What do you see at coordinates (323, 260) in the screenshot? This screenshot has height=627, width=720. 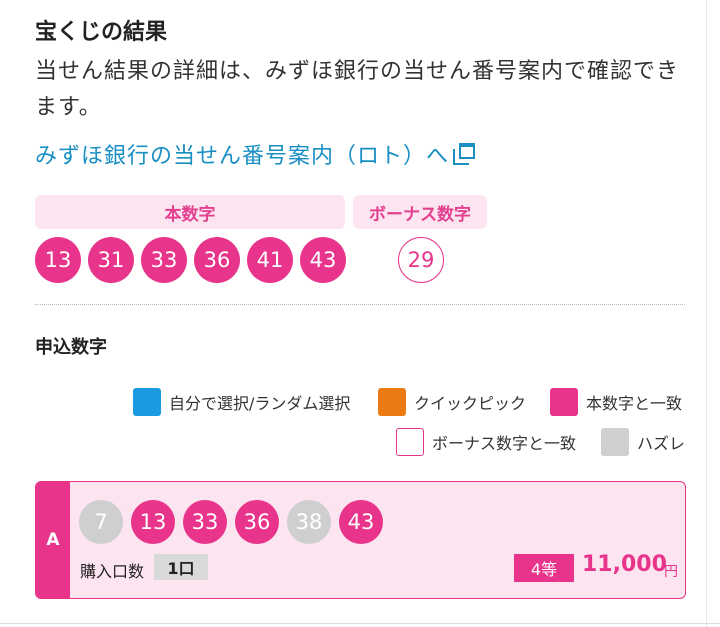 I see `main-number-ball: 43` at bounding box center [323, 260].